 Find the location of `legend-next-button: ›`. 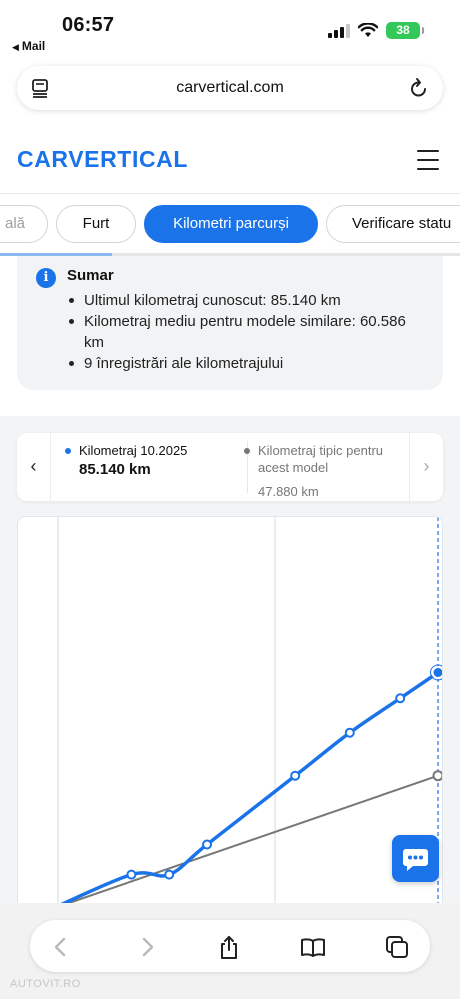

legend-next-button: › is located at coordinates (426, 467).